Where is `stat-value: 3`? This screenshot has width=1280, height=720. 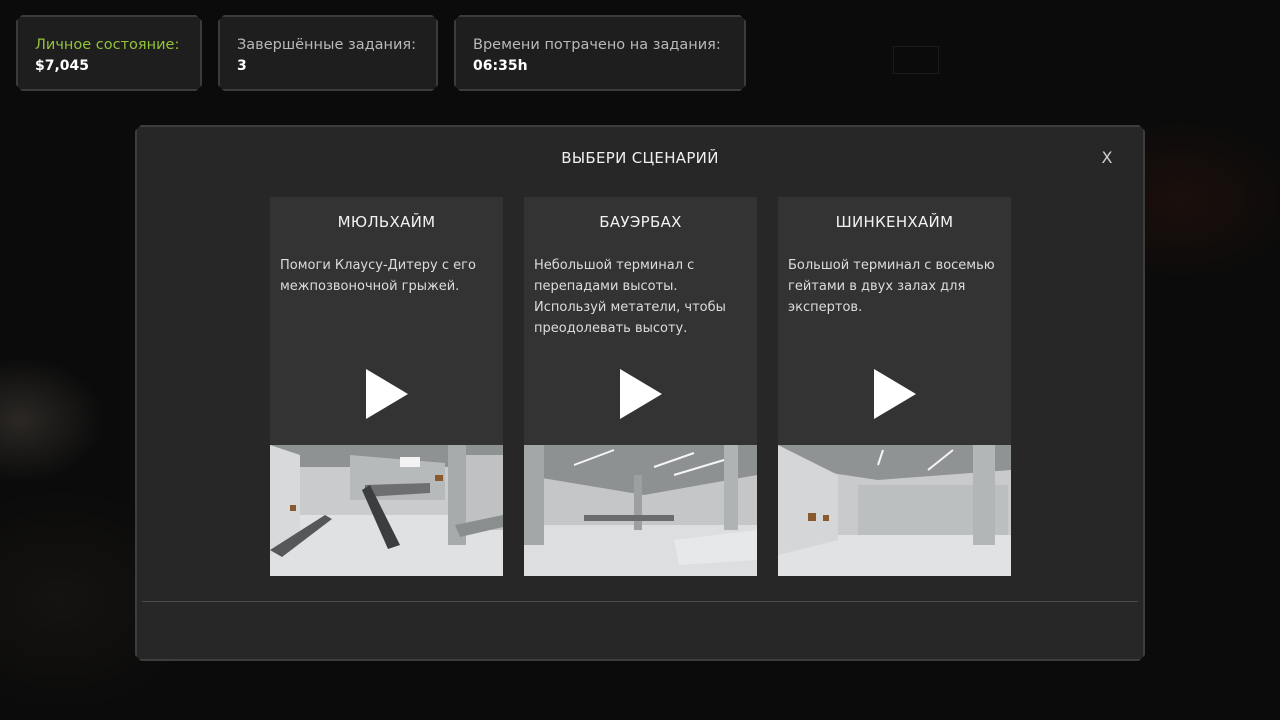 stat-value: 3 is located at coordinates (242, 66).